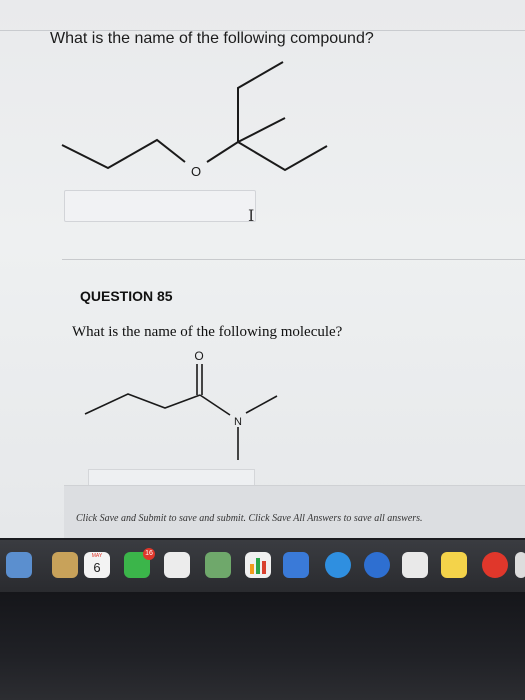 The width and height of the screenshot is (525, 700). What do you see at coordinates (194, 116) in the screenshot?
I see `ether-structure` at bounding box center [194, 116].